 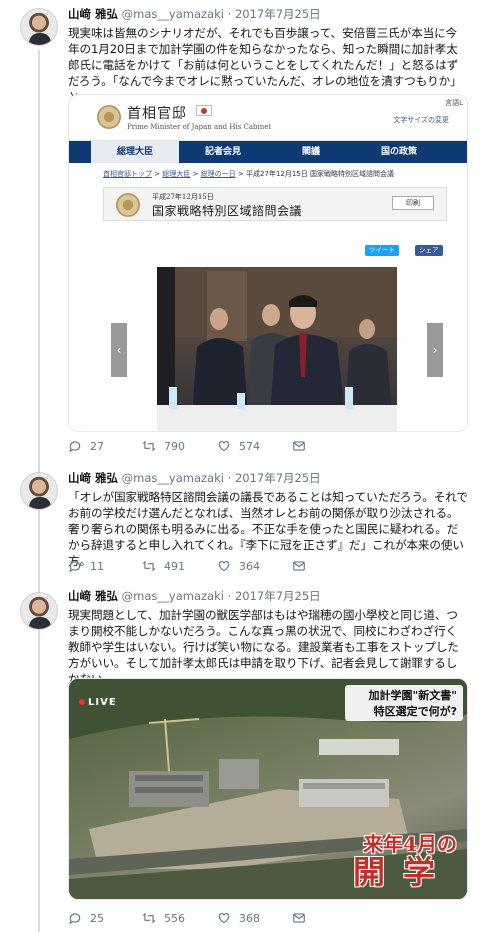 I want to click on kantei-nav-pm: 総理大臣, so click(x=135, y=152).